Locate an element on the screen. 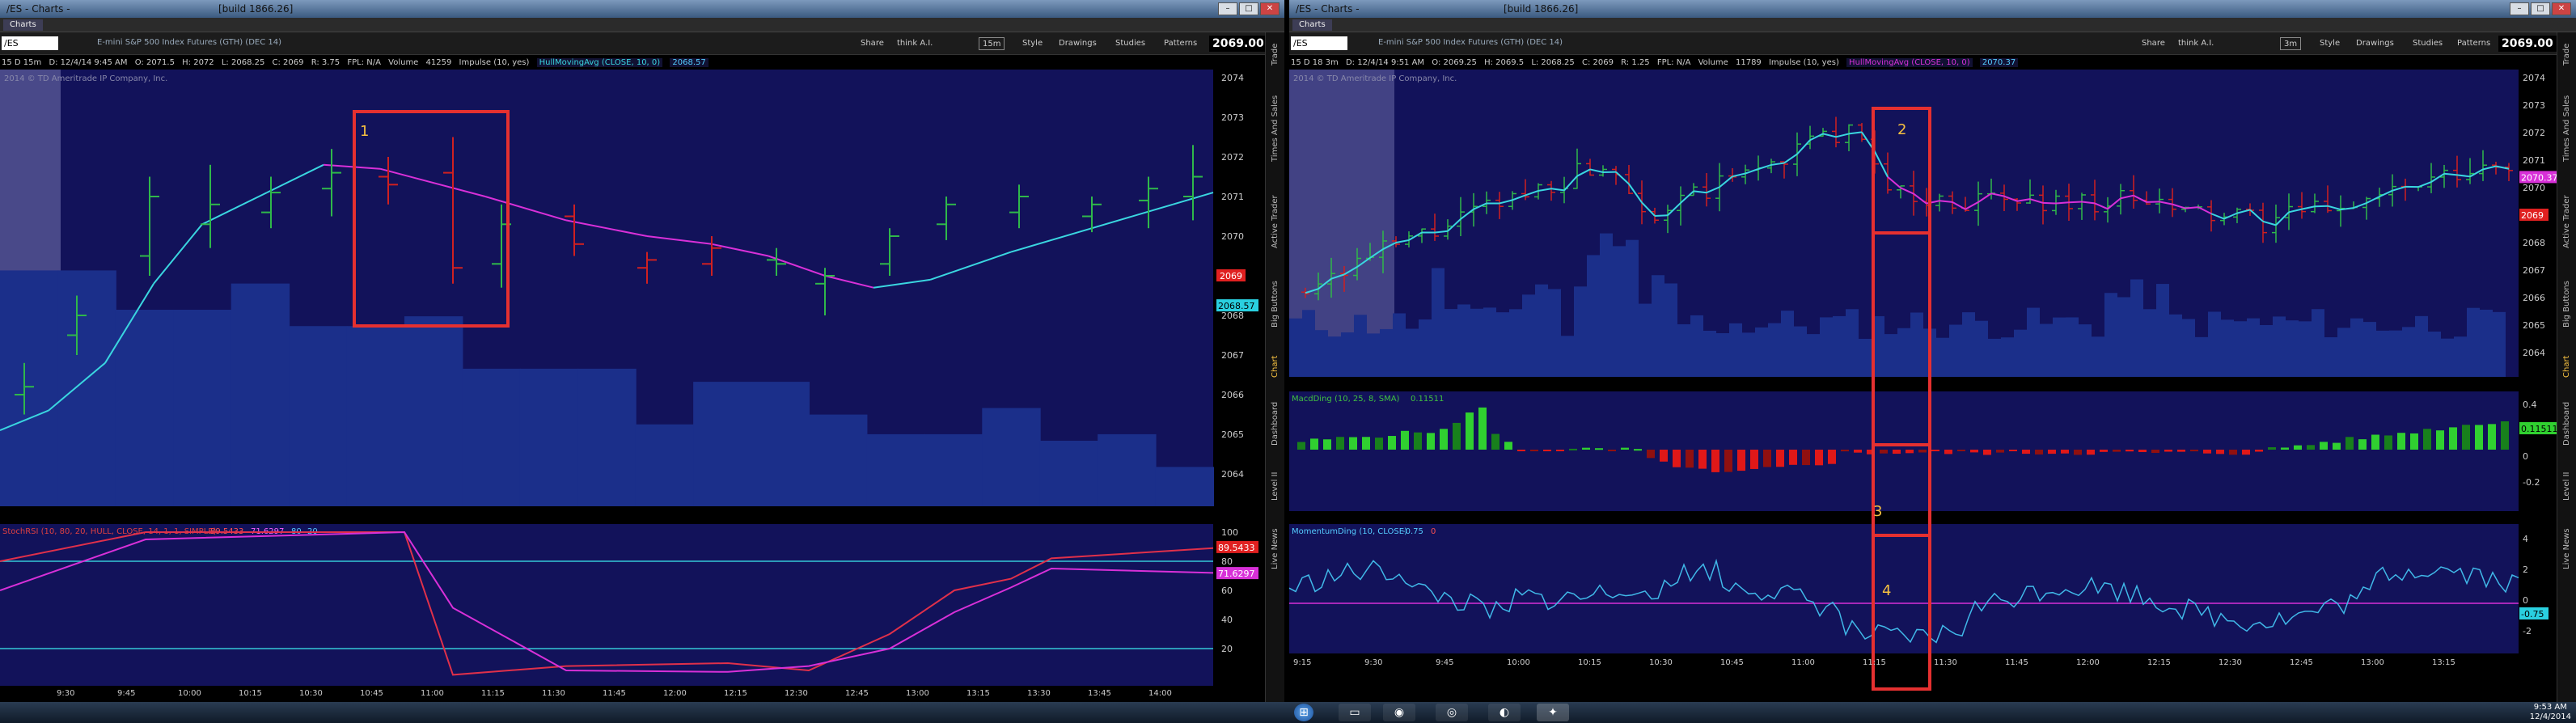 The image size is (2576, 723). left-drawings-button: Drawings is located at coordinates (1078, 43).